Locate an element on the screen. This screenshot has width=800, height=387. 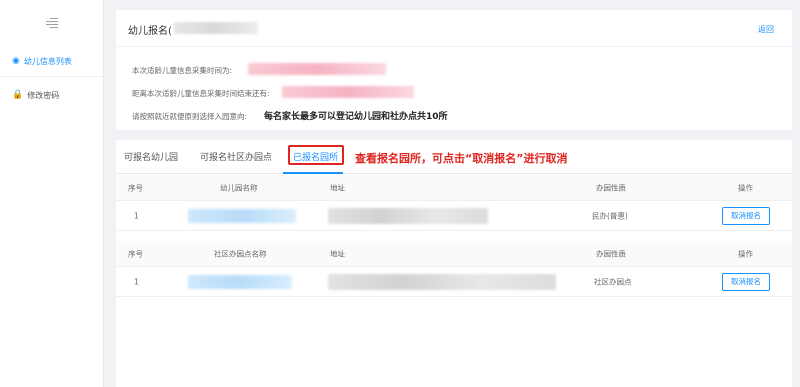
sidebar-item-change-password: 🔒 修改密码 is located at coordinates (51, 95).